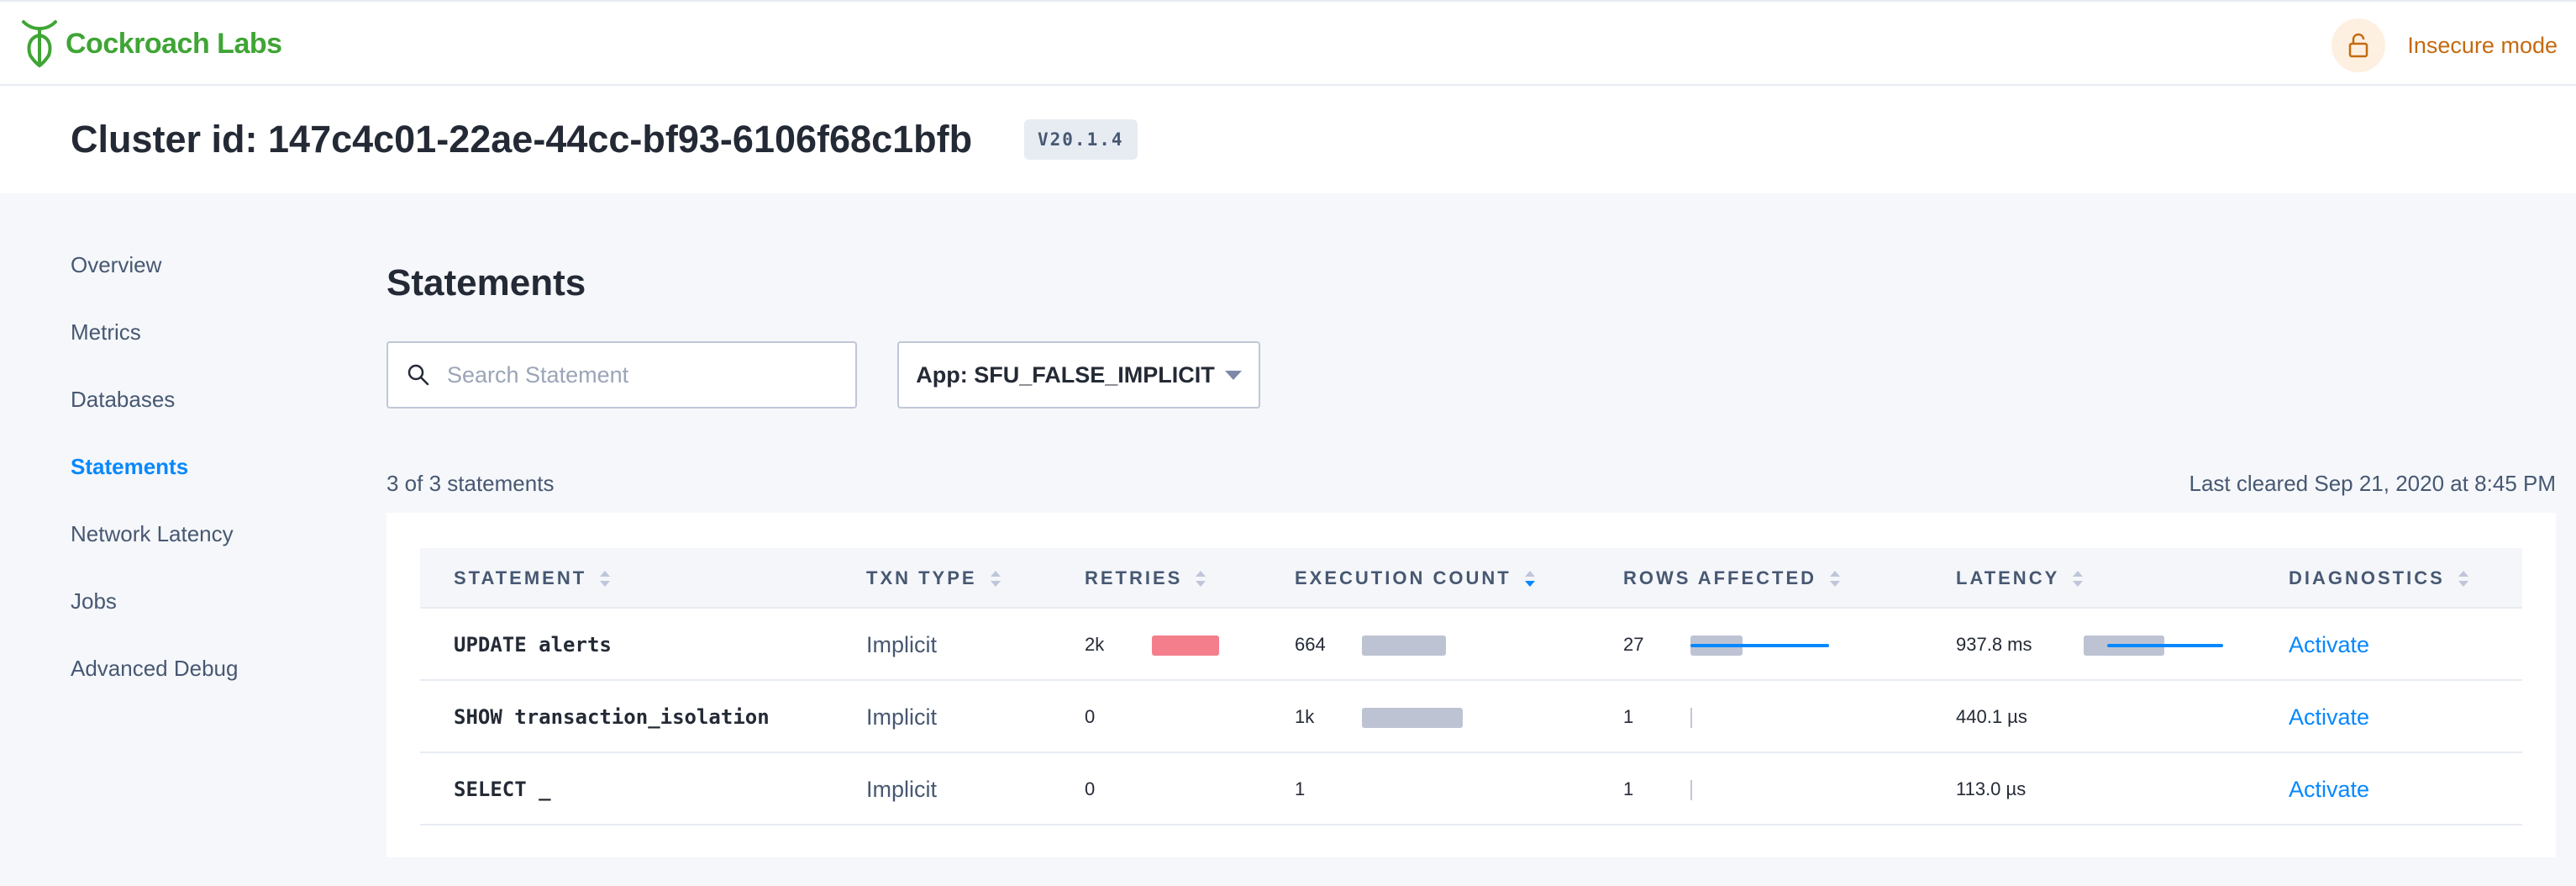  I want to click on cockroach-labs-logo: Cockroach Labs, so click(150, 43).